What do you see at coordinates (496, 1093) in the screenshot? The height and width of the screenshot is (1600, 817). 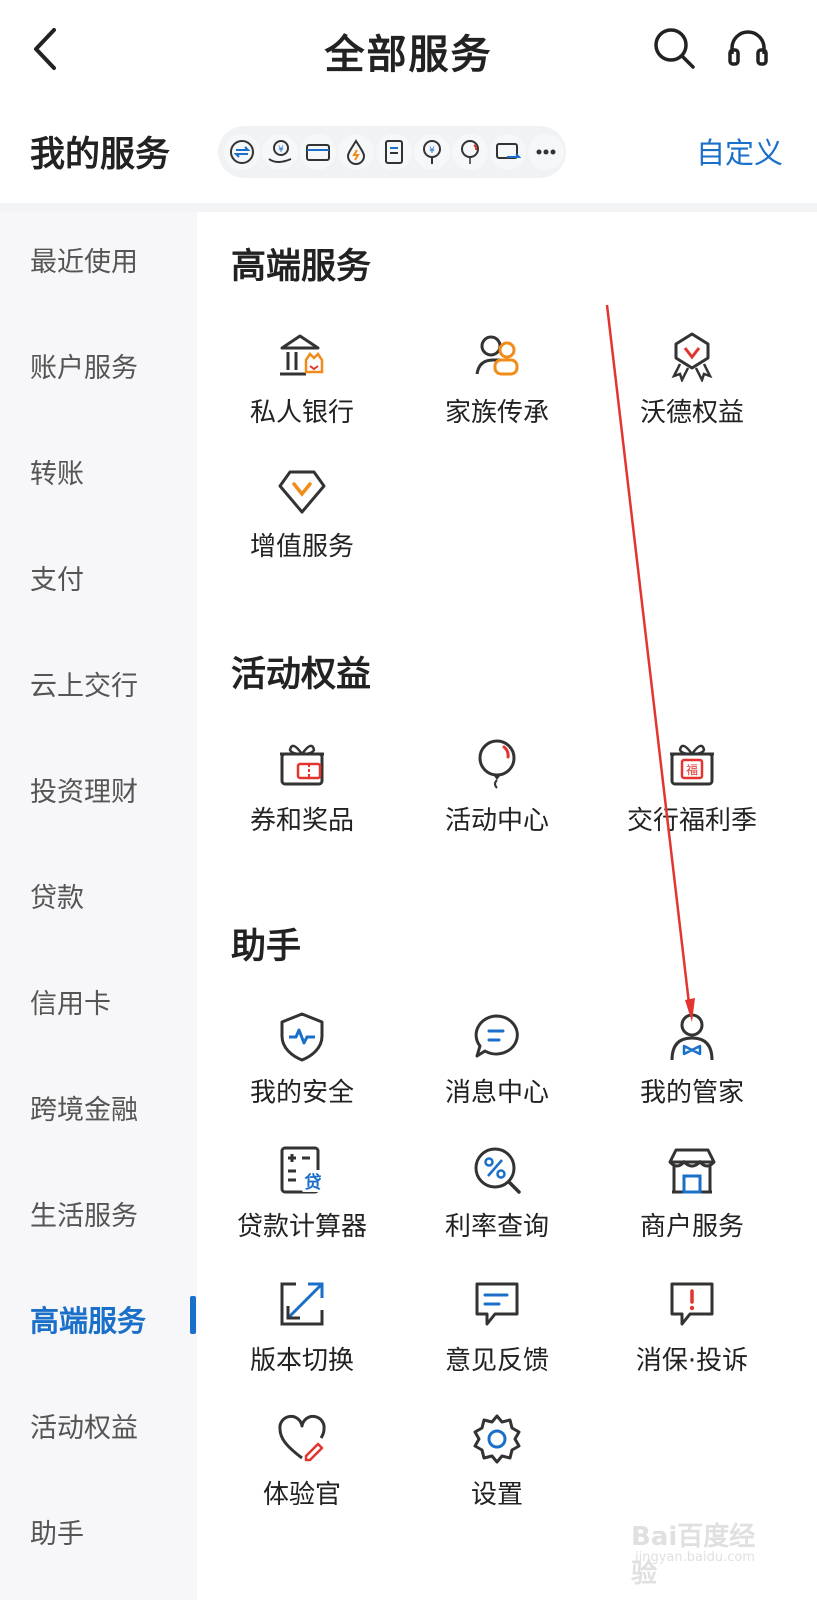 I see `tile-label: 消息中心` at bounding box center [496, 1093].